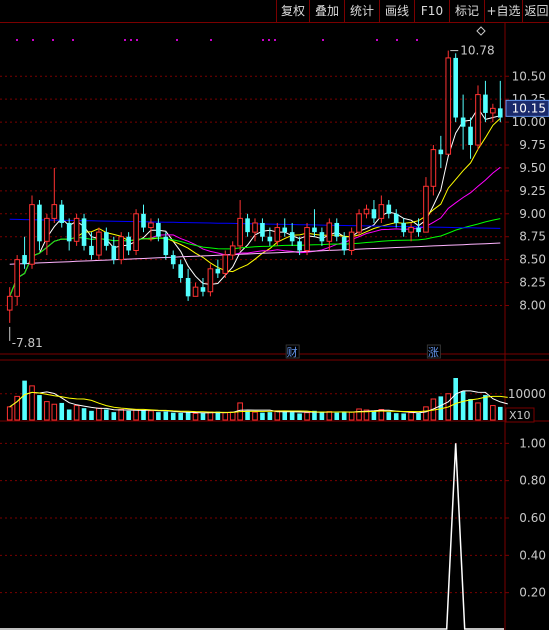 The width and height of the screenshot is (549, 630). I want to click on overlay-button: 叠加, so click(326, 11).